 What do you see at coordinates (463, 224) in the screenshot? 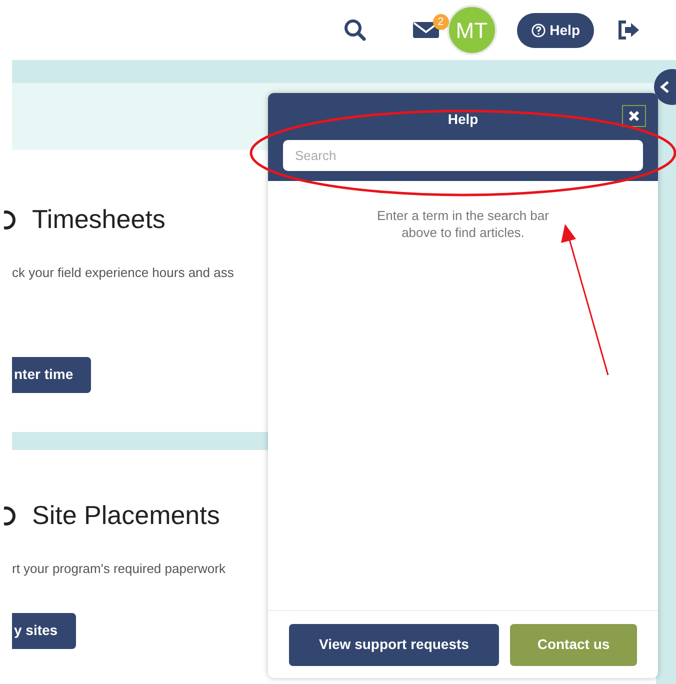
I see `empty-message: Enter a term in the search bar above to find articles.` at bounding box center [463, 224].